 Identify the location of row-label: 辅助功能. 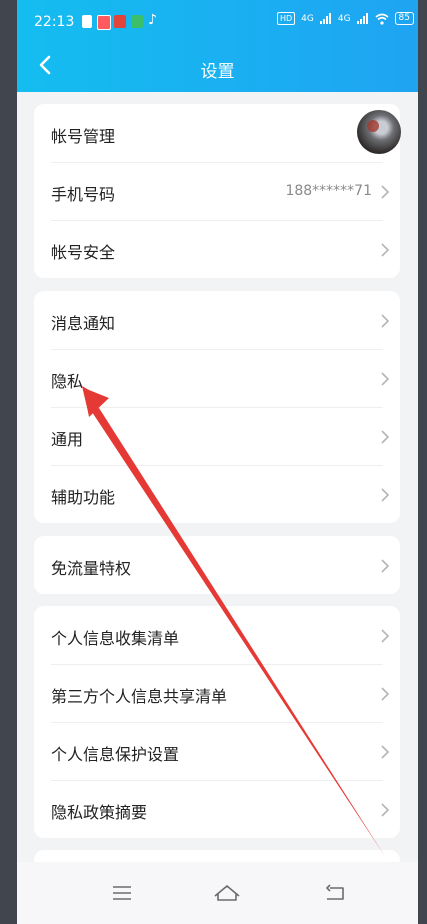
(83, 497).